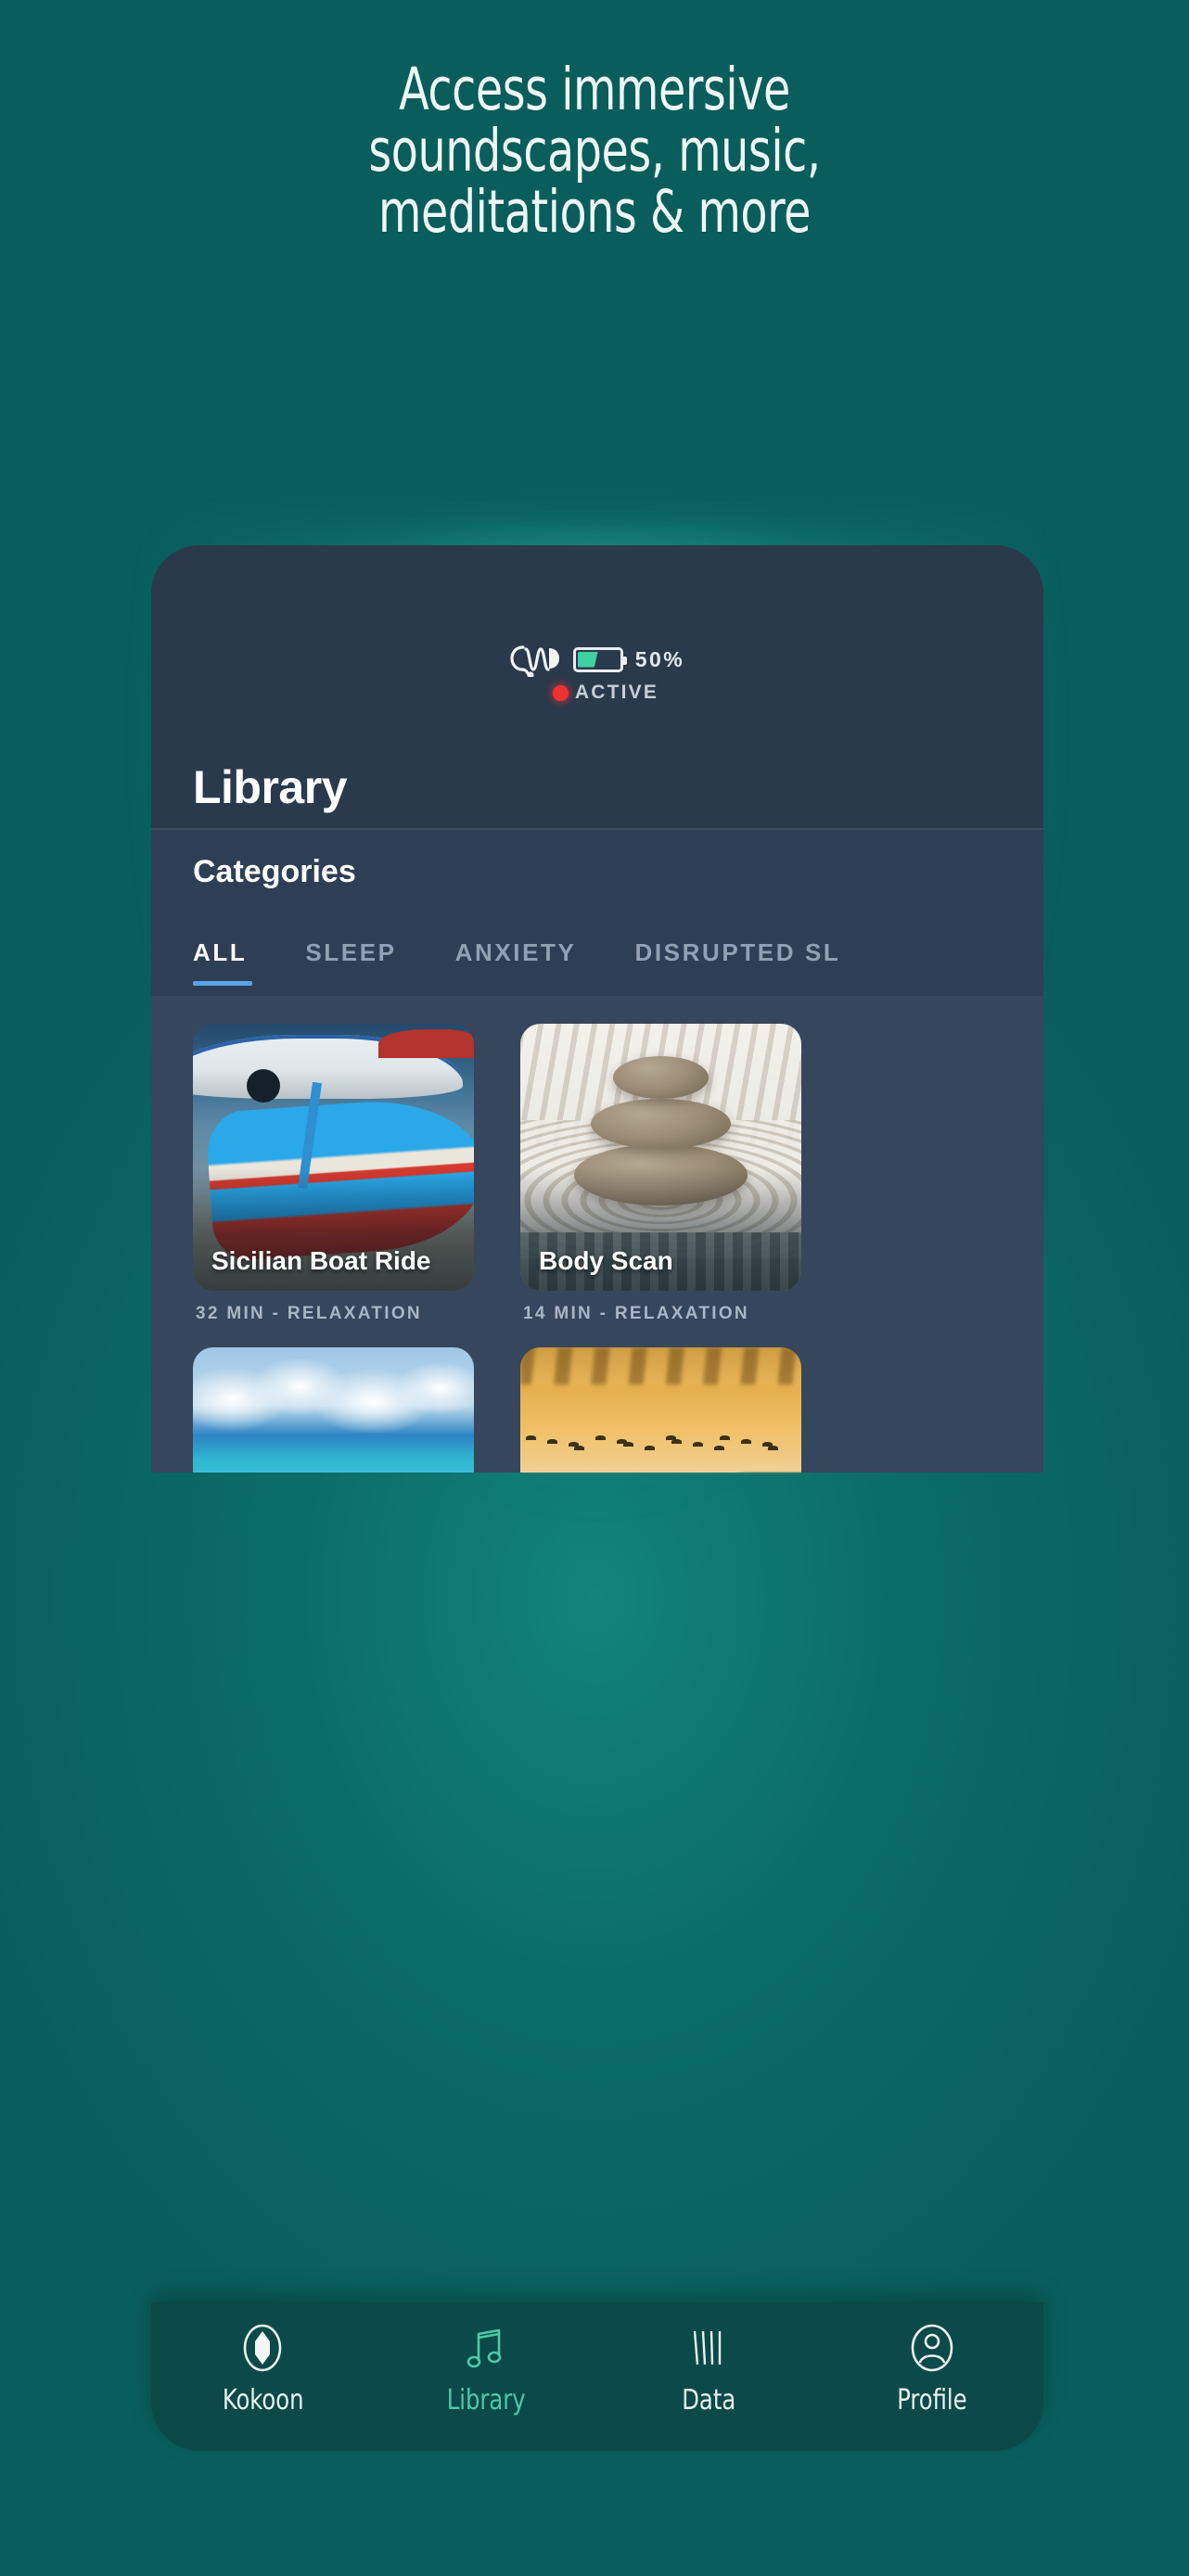 This screenshot has width=1189, height=2576. I want to click on active-status-row: ACTIVE, so click(597, 693).